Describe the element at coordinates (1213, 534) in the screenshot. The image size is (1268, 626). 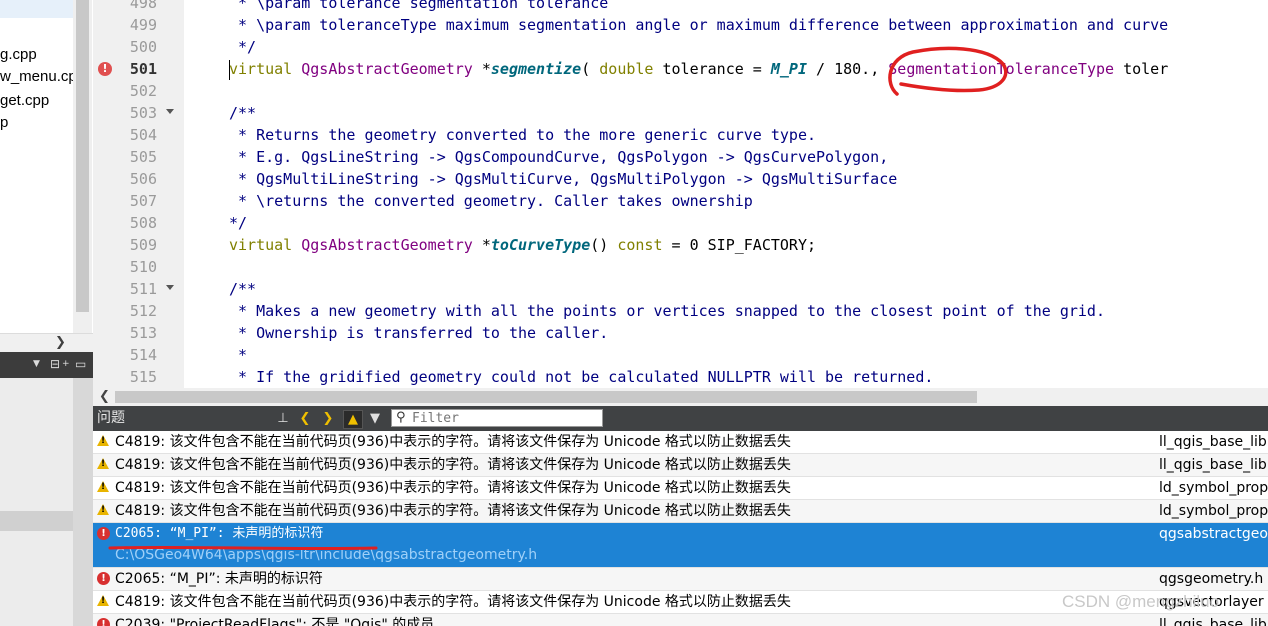
I see `issue-source-file: qgsabstractgeo` at that location.